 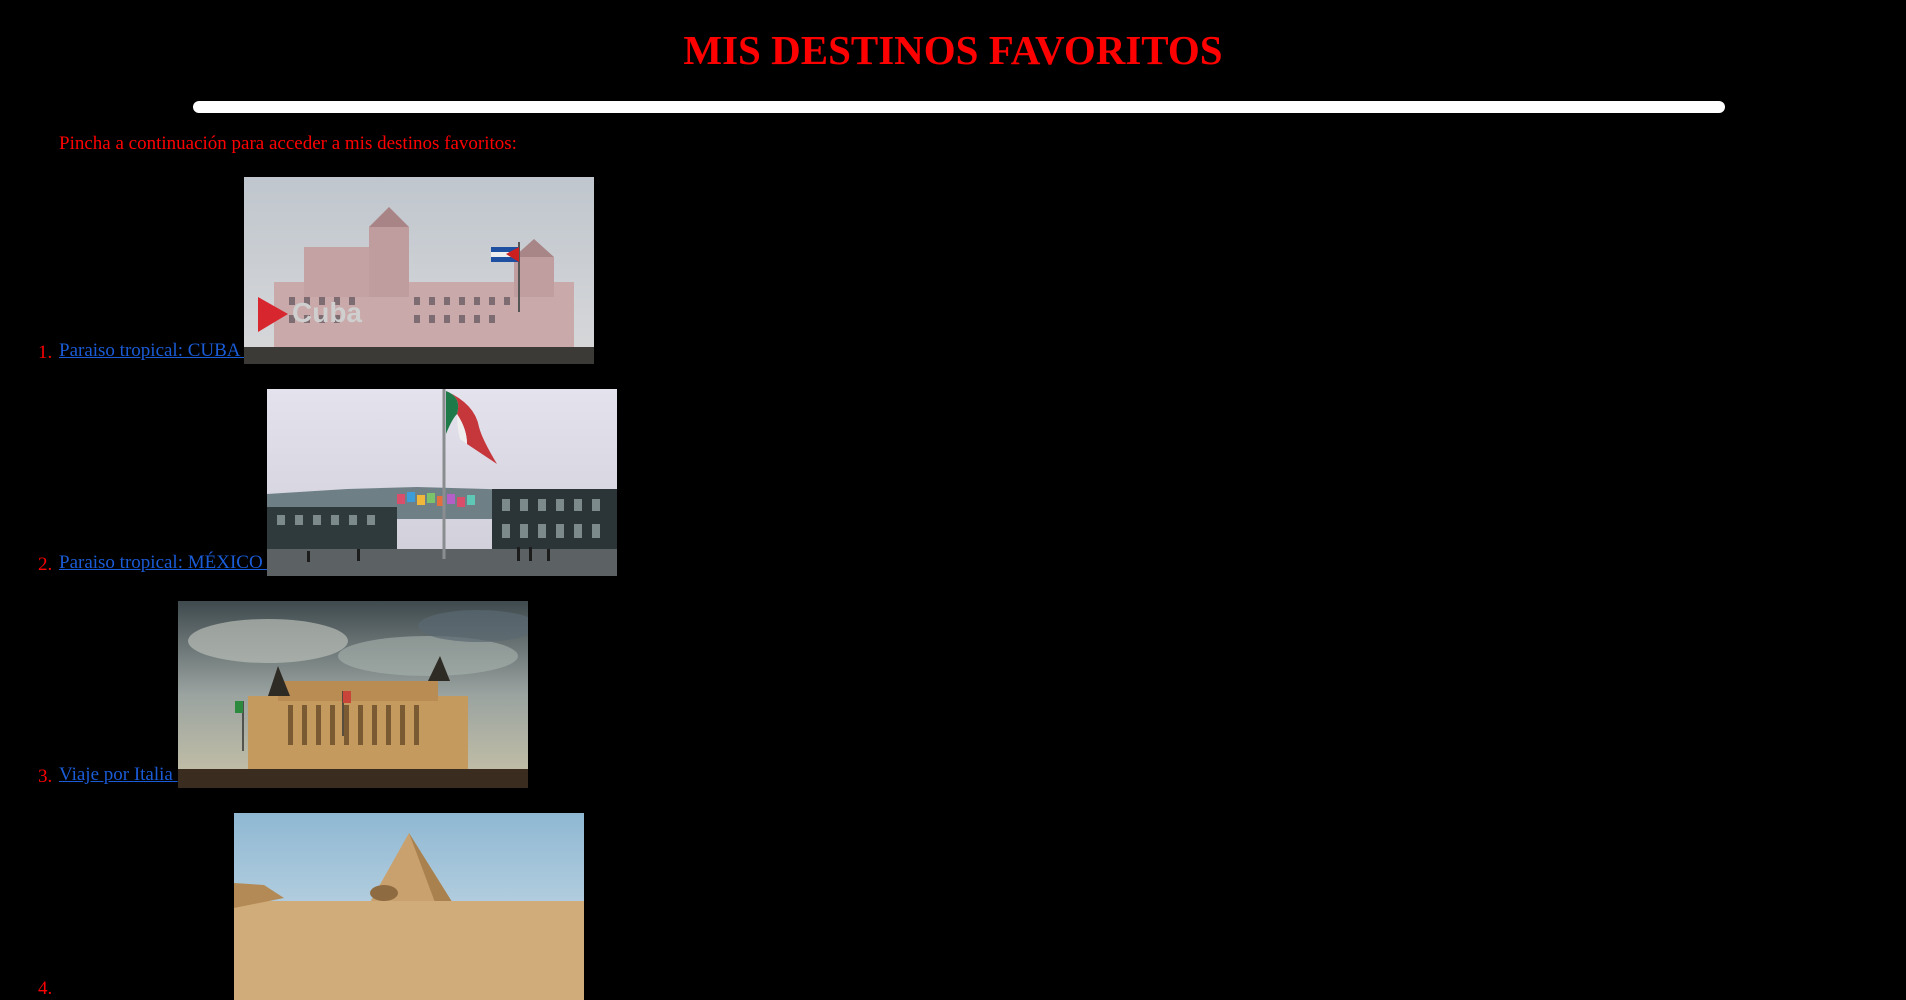 What do you see at coordinates (442, 482) in the screenshot?
I see `mexico-image` at bounding box center [442, 482].